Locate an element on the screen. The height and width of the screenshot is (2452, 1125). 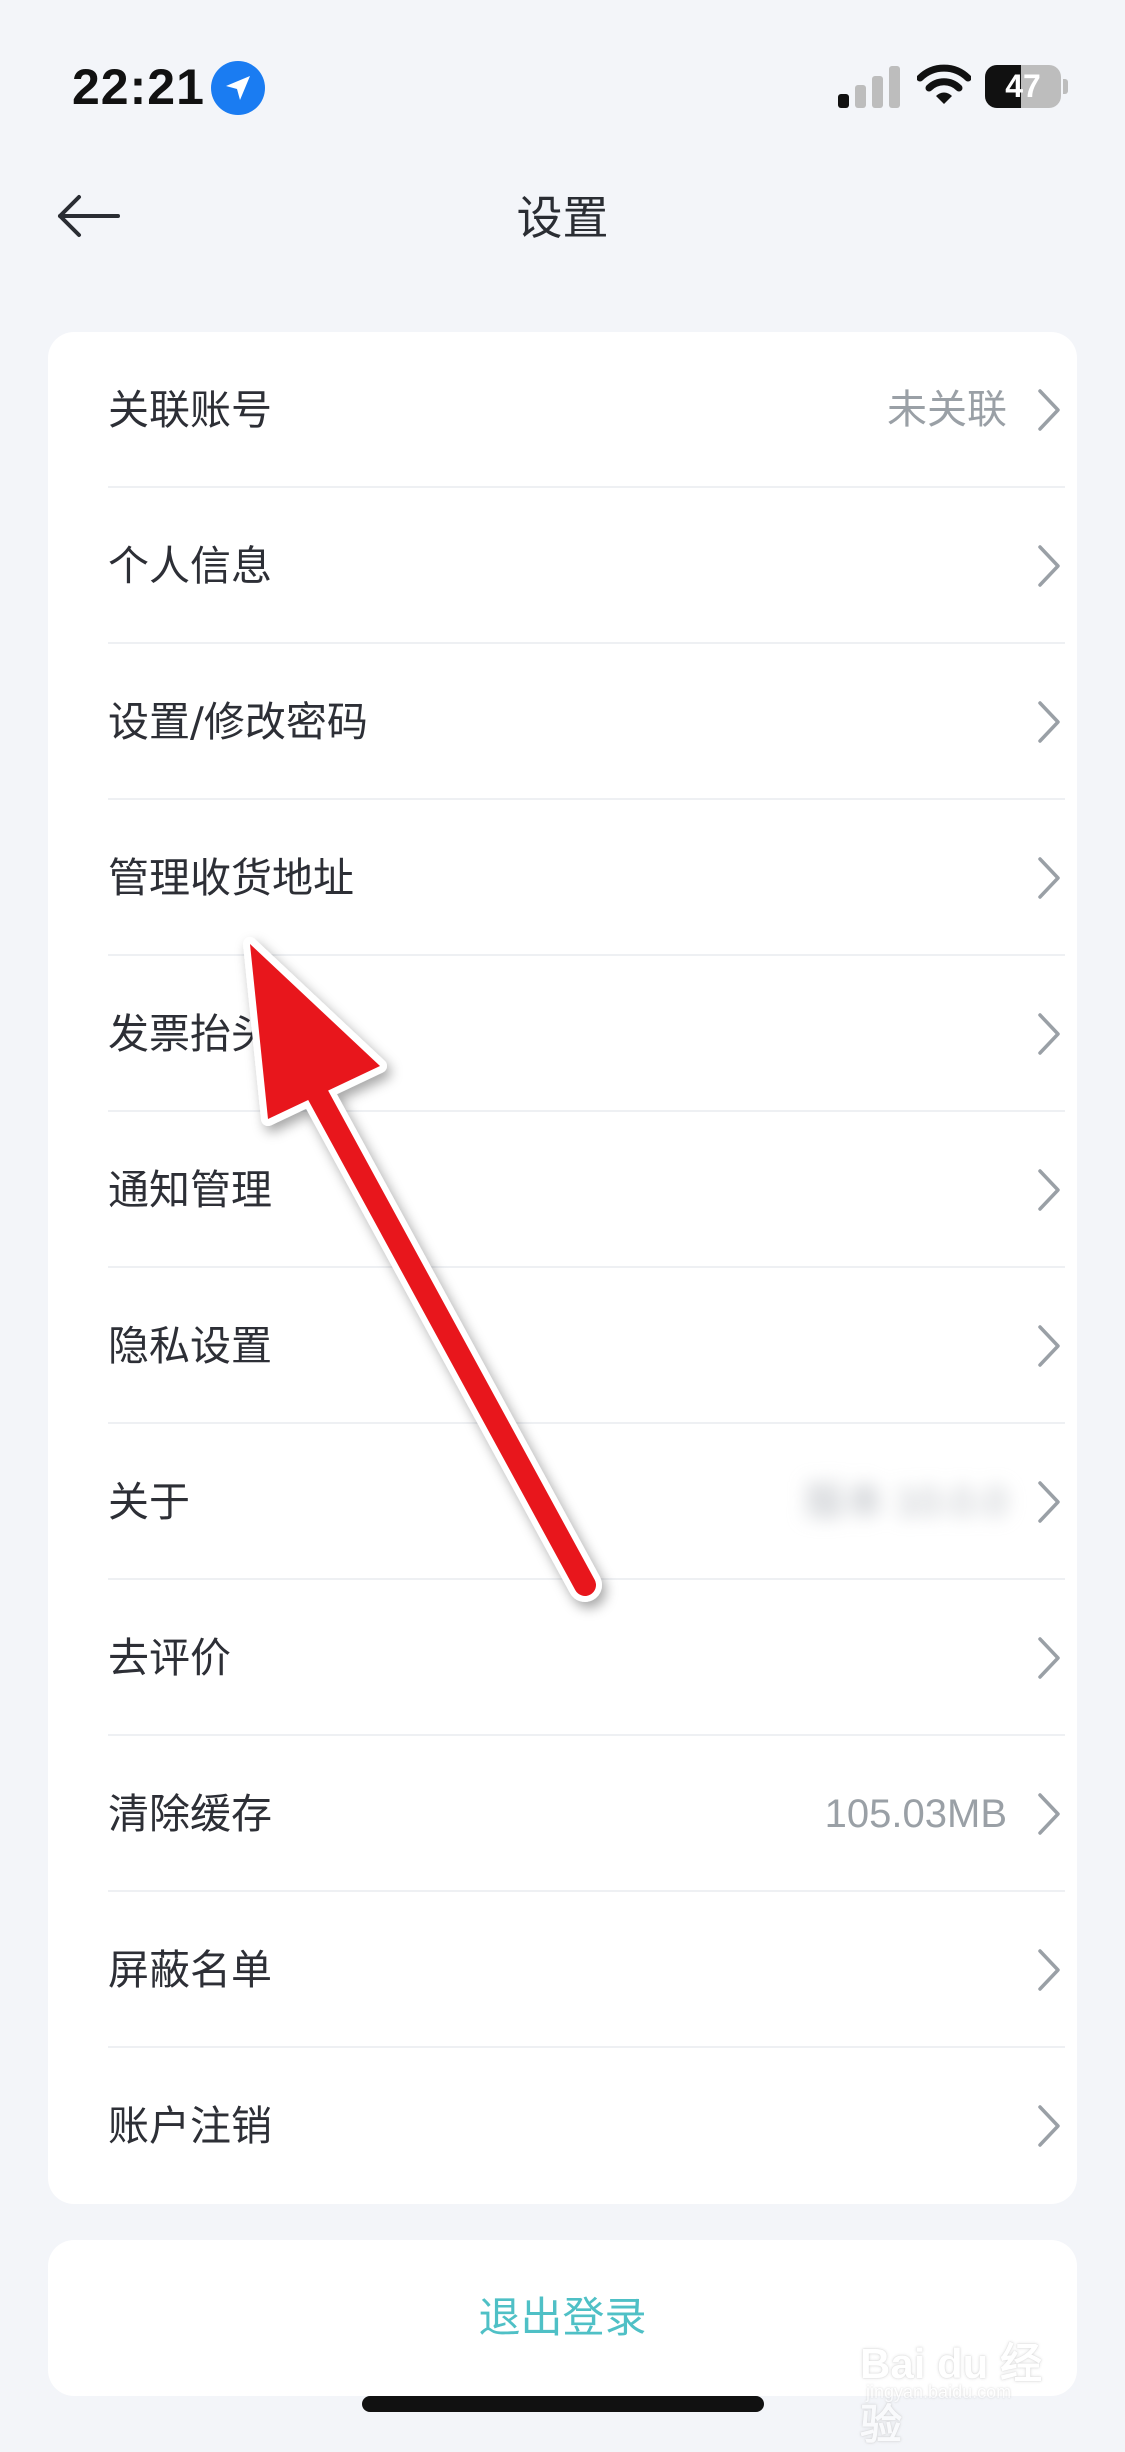
settings-row-value: 105.03MB is located at coordinates (915, 1814).